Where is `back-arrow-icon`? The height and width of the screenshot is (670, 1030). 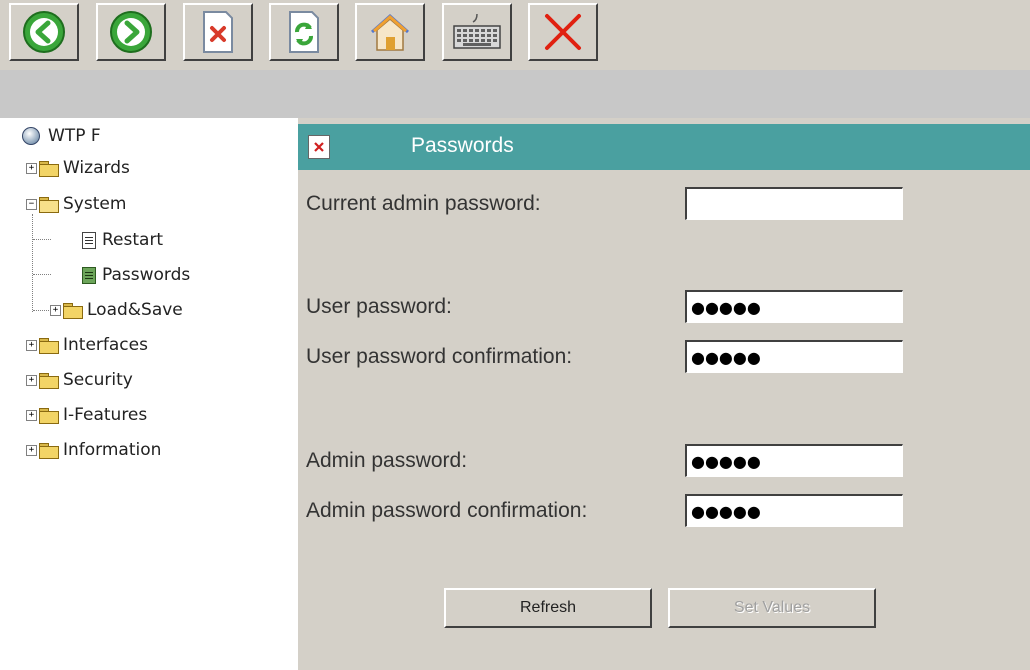
back-arrow-icon is located at coordinates (44, 32).